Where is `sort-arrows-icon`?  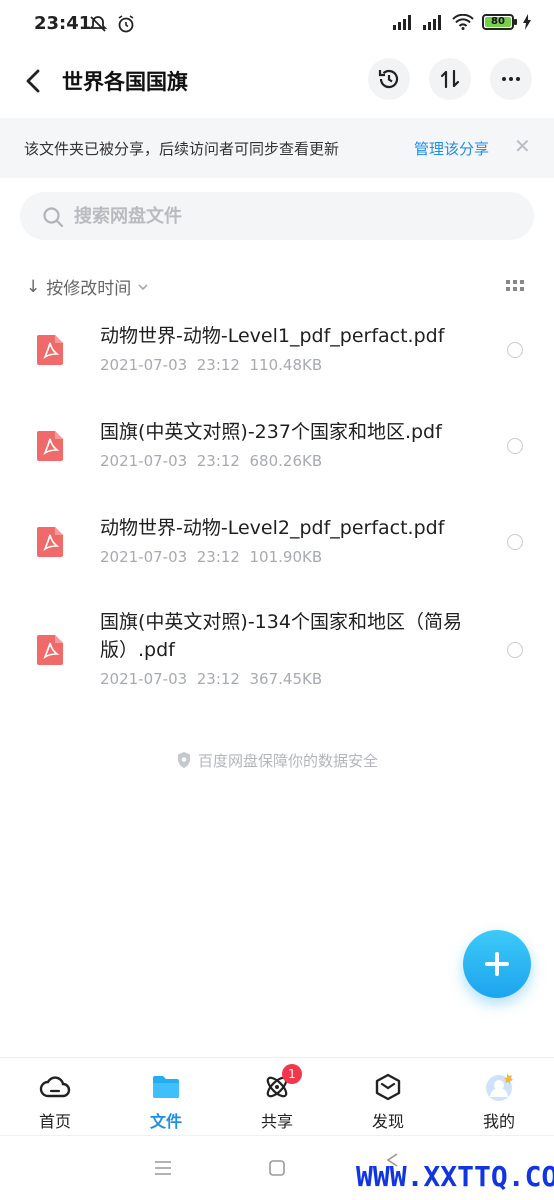
sort-arrows-icon is located at coordinates (450, 79).